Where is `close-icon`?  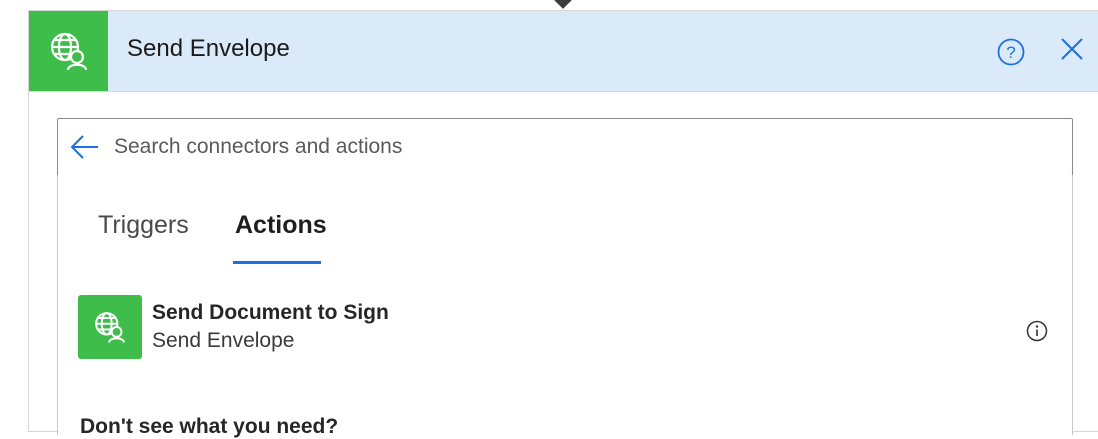
close-icon is located at coordinates (1072, 49).